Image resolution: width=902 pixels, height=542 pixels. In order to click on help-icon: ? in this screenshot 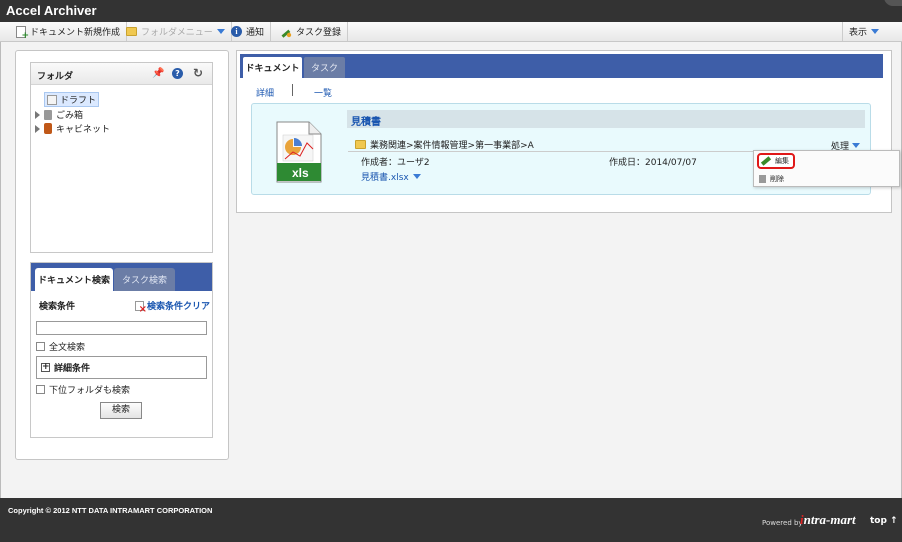, I will do `click(177, 73)`.